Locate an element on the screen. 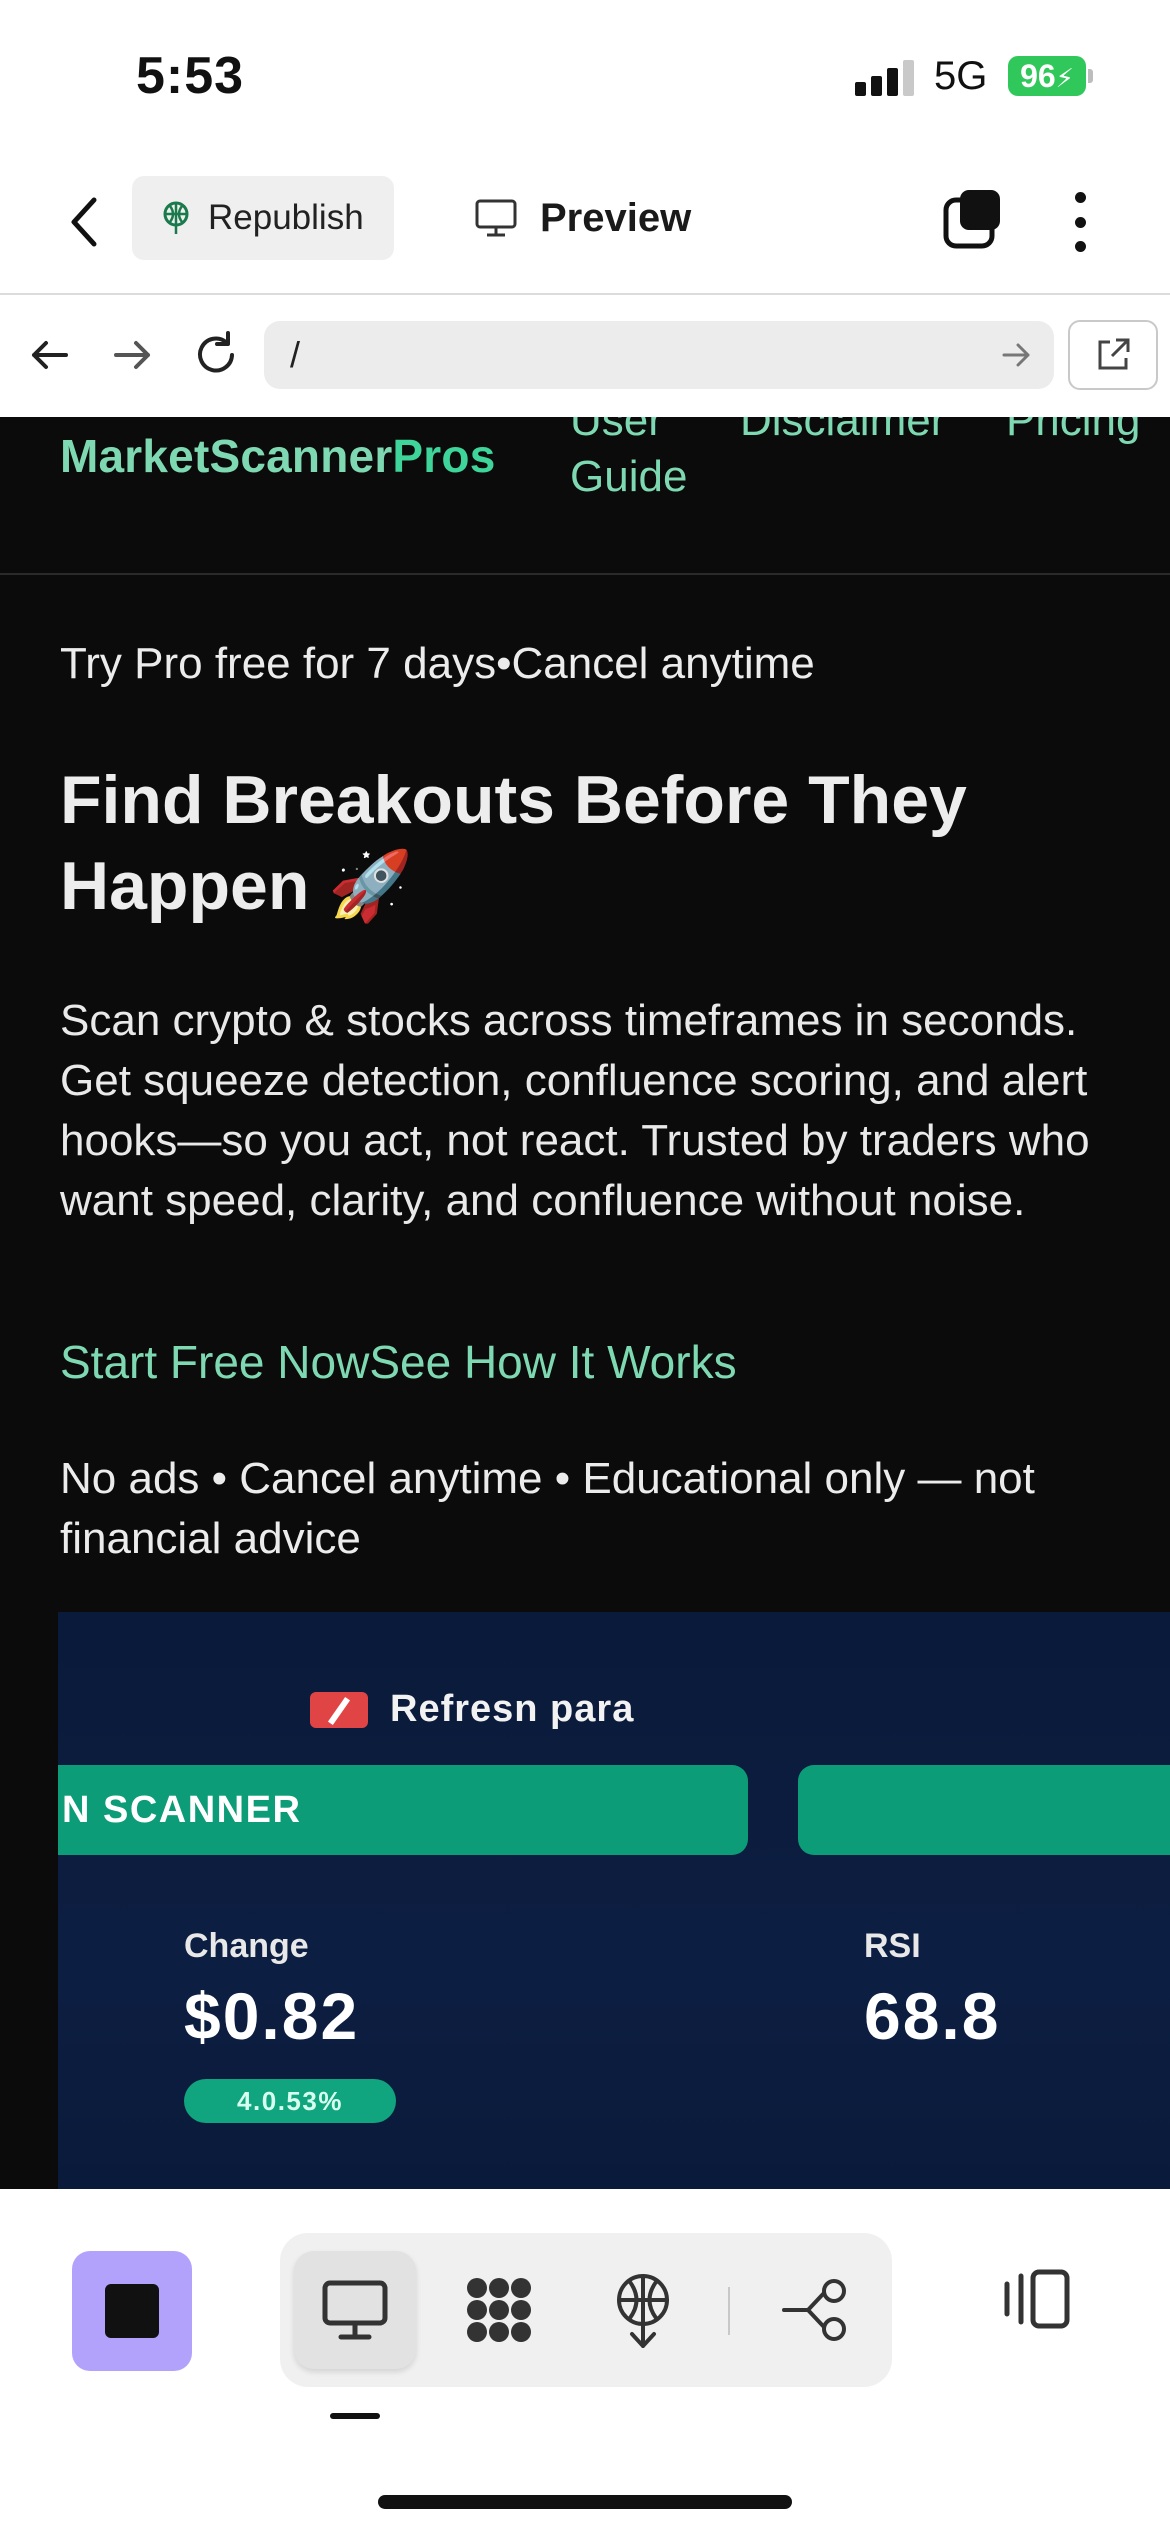 This screenshot has height=2532, width=1170. tool-workspace is located at coordinates (499, 2310).